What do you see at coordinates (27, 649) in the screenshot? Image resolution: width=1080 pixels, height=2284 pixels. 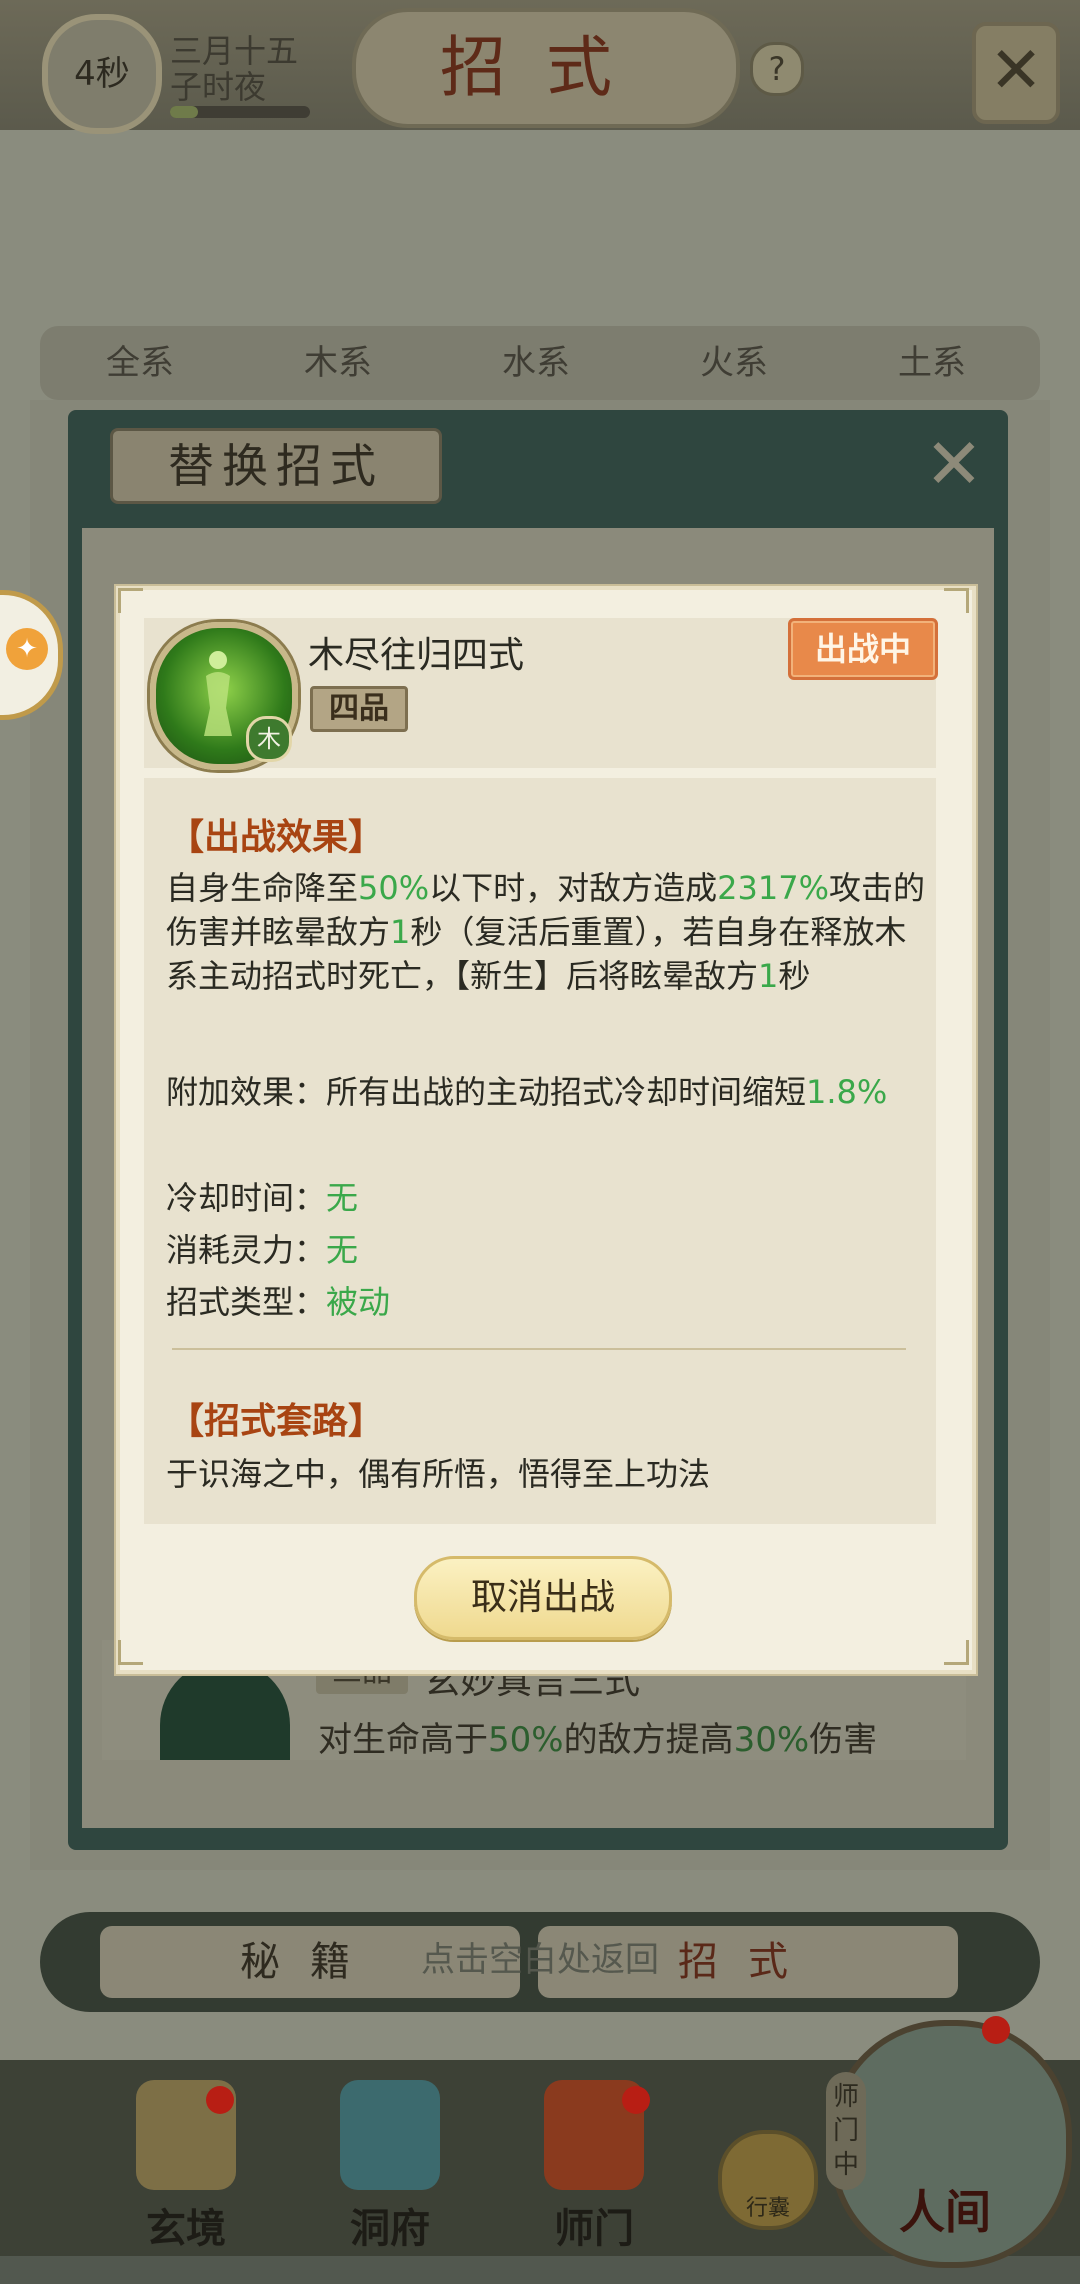 I see `gamepad-icon: ✦` at bounding box center [27, 649].